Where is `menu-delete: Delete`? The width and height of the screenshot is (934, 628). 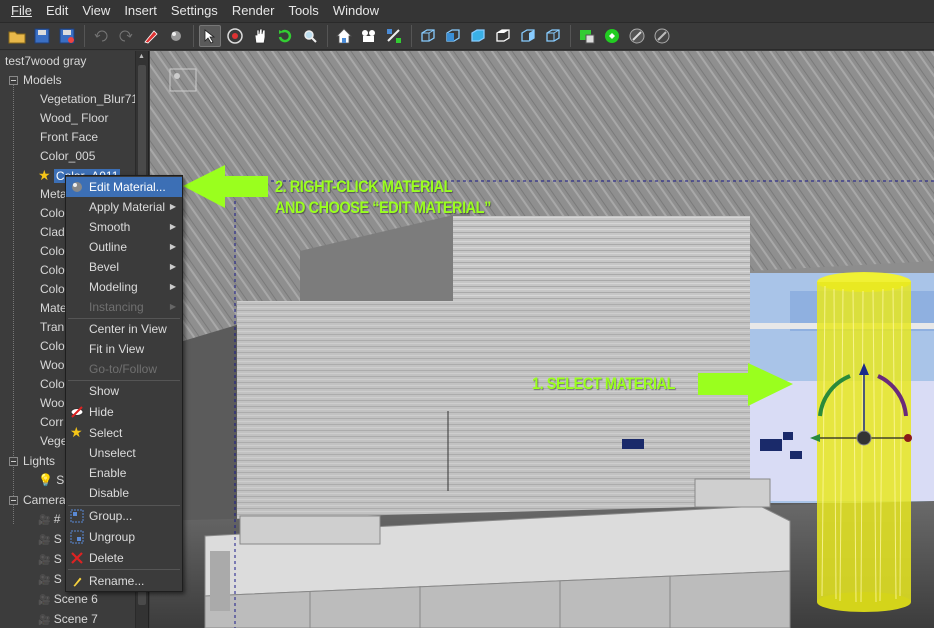
menu-delete: Delete is located at coordinates (124, 558).